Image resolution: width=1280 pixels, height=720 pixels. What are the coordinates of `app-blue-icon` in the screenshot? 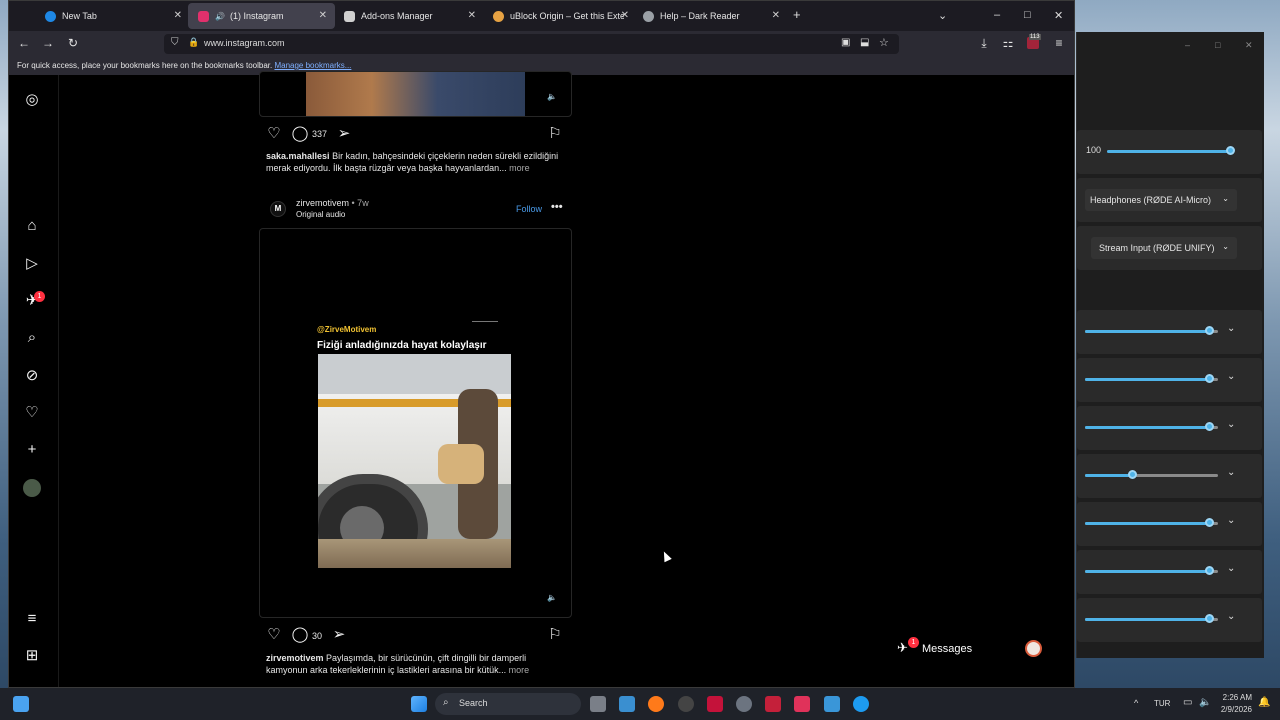 It's located at (861, 704).